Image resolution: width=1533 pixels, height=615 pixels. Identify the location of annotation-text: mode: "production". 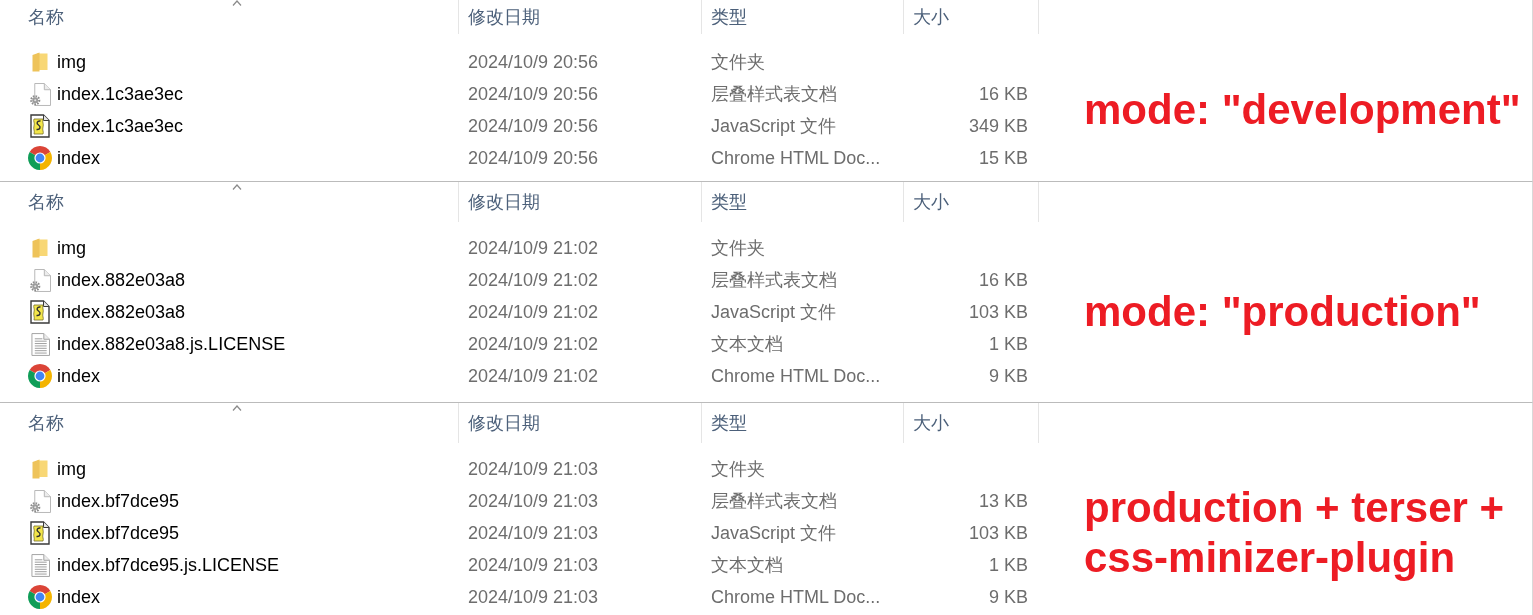
(1282, 311).